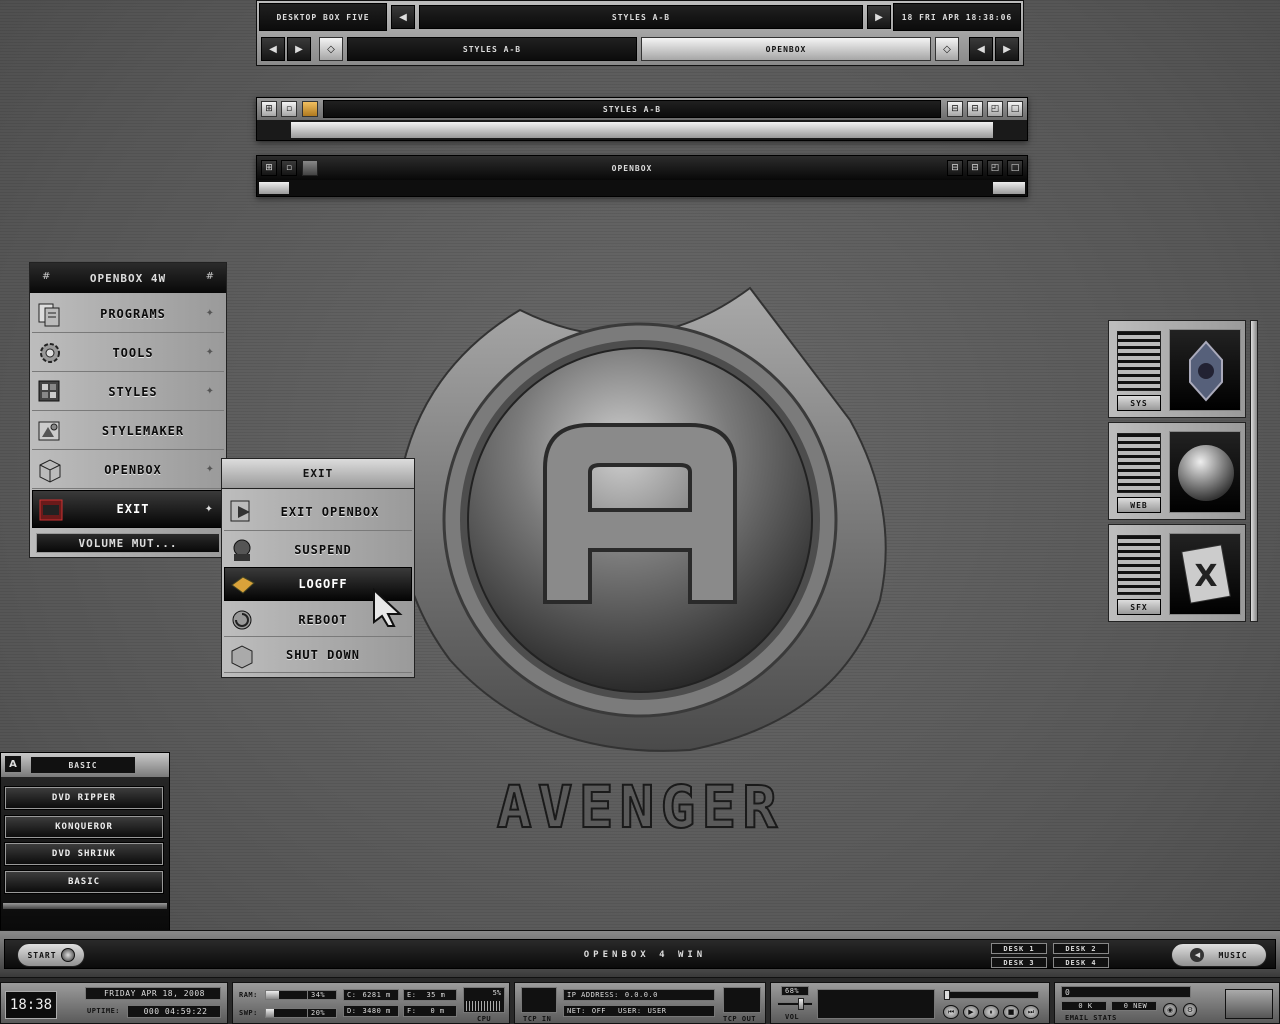 This screenshot has width=1280, height=1024. I want to click on right-dock-scrollbar, so click(1254, 471).